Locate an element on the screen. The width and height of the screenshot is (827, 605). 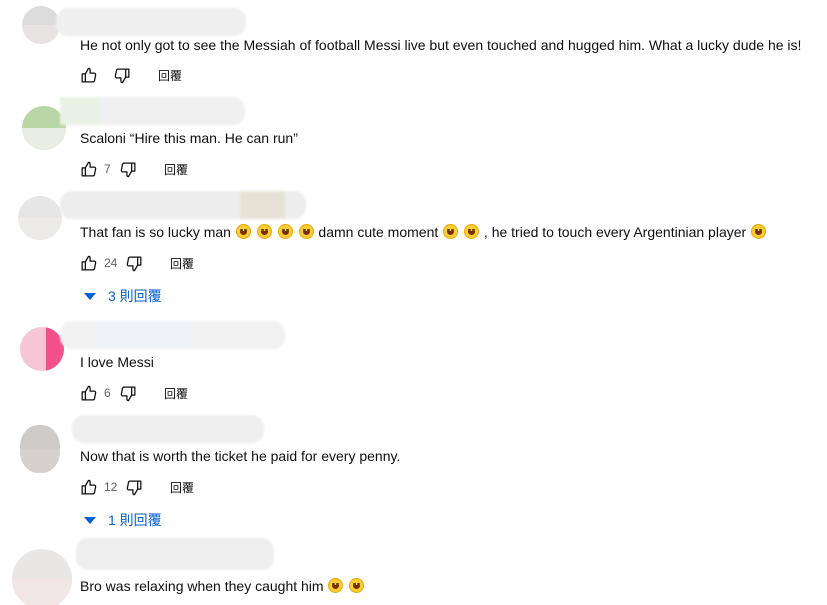
replies-count-label: 1 則回覆 is located at coordinates (135, 520).